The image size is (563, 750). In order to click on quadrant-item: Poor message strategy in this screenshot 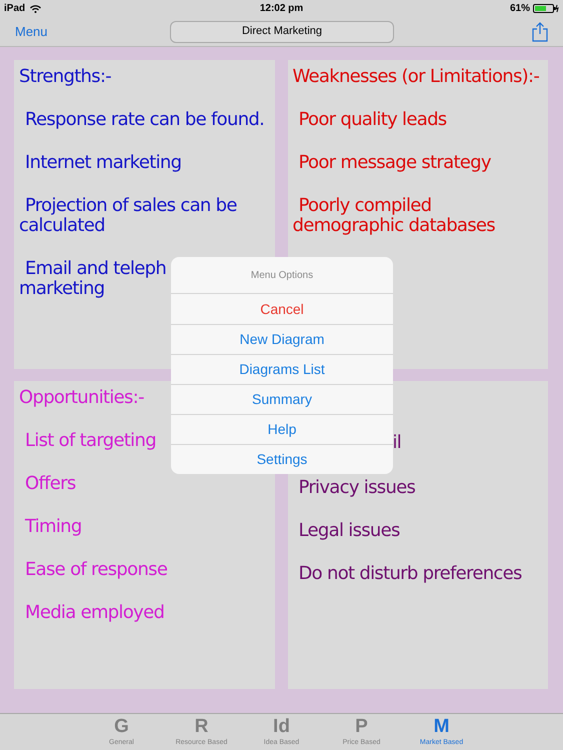, I will do `click(395, 163)`.